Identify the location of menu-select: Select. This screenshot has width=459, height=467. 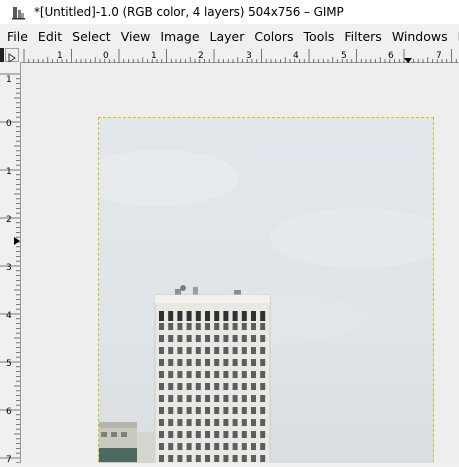
(91, 37).